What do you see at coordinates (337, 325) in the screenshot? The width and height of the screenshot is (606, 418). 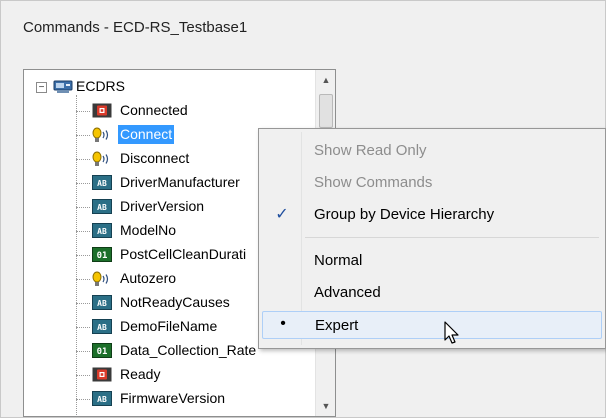 I see `menu-item-label: Expert` at bounding box center [337, 325].